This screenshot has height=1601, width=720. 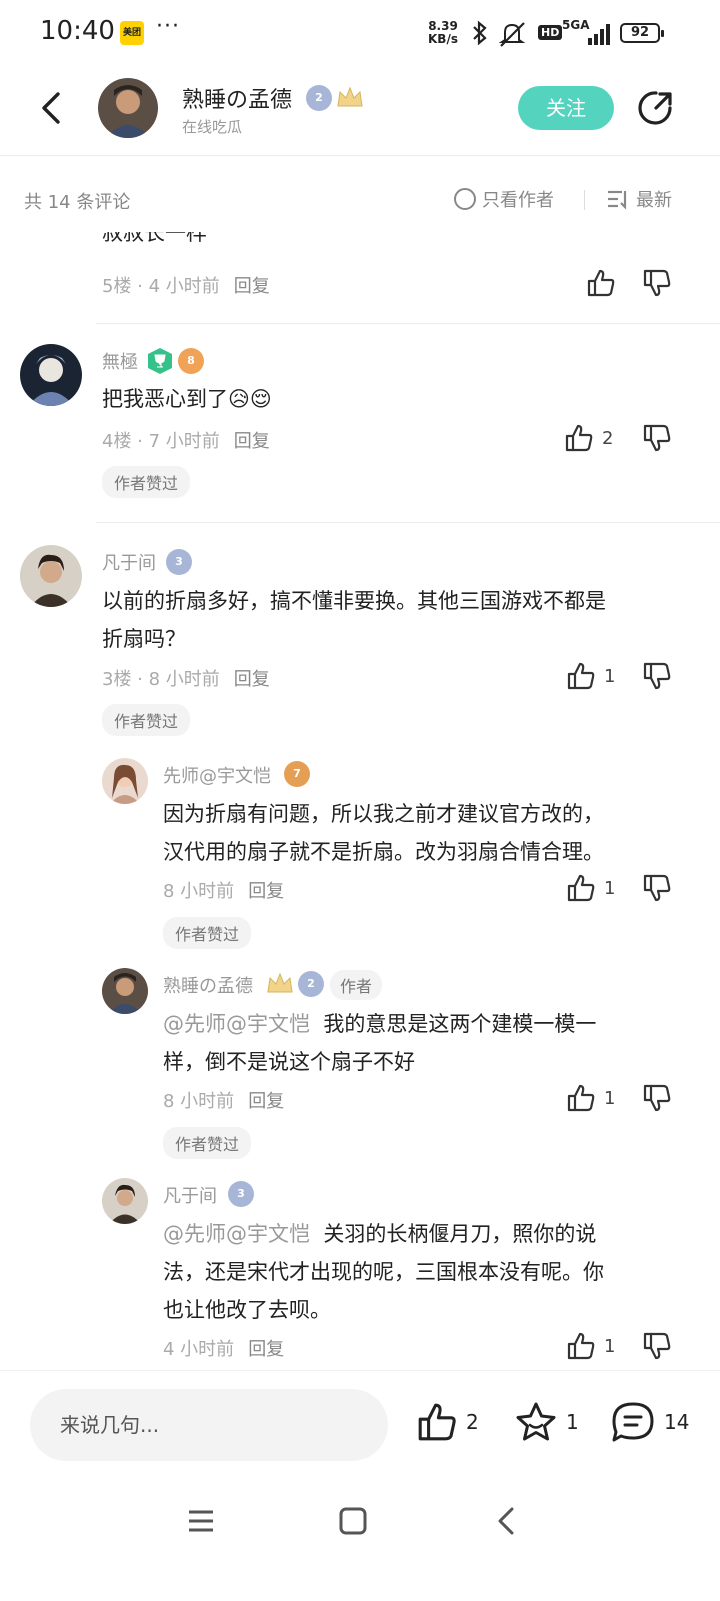 What do you see at coordinates (128, 108) in the screenshot?
I see `author-avatar` at bounding box center [128, 108].